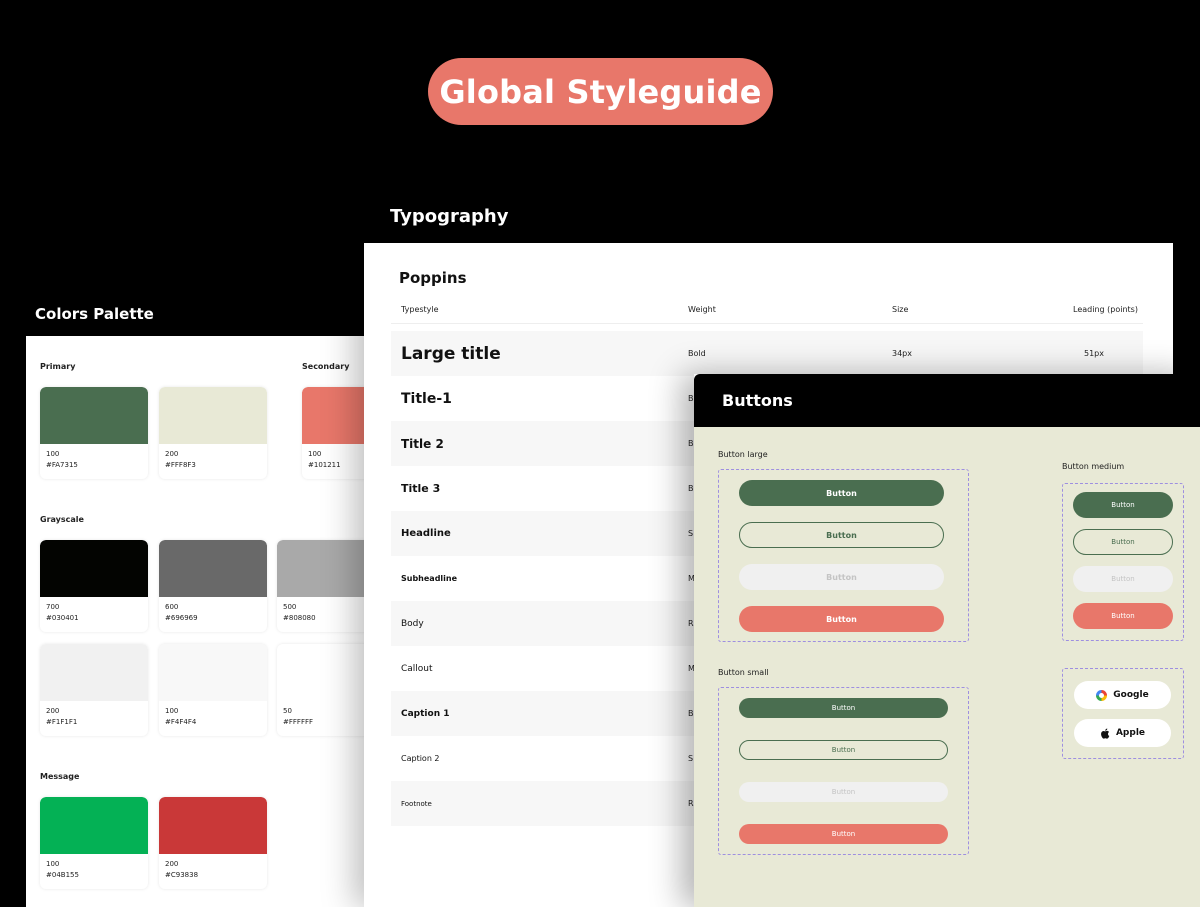  Describe the element at coordinates (420, 309) in the screenshot. I see `column-header-typestyle: Typestyle` at that location.